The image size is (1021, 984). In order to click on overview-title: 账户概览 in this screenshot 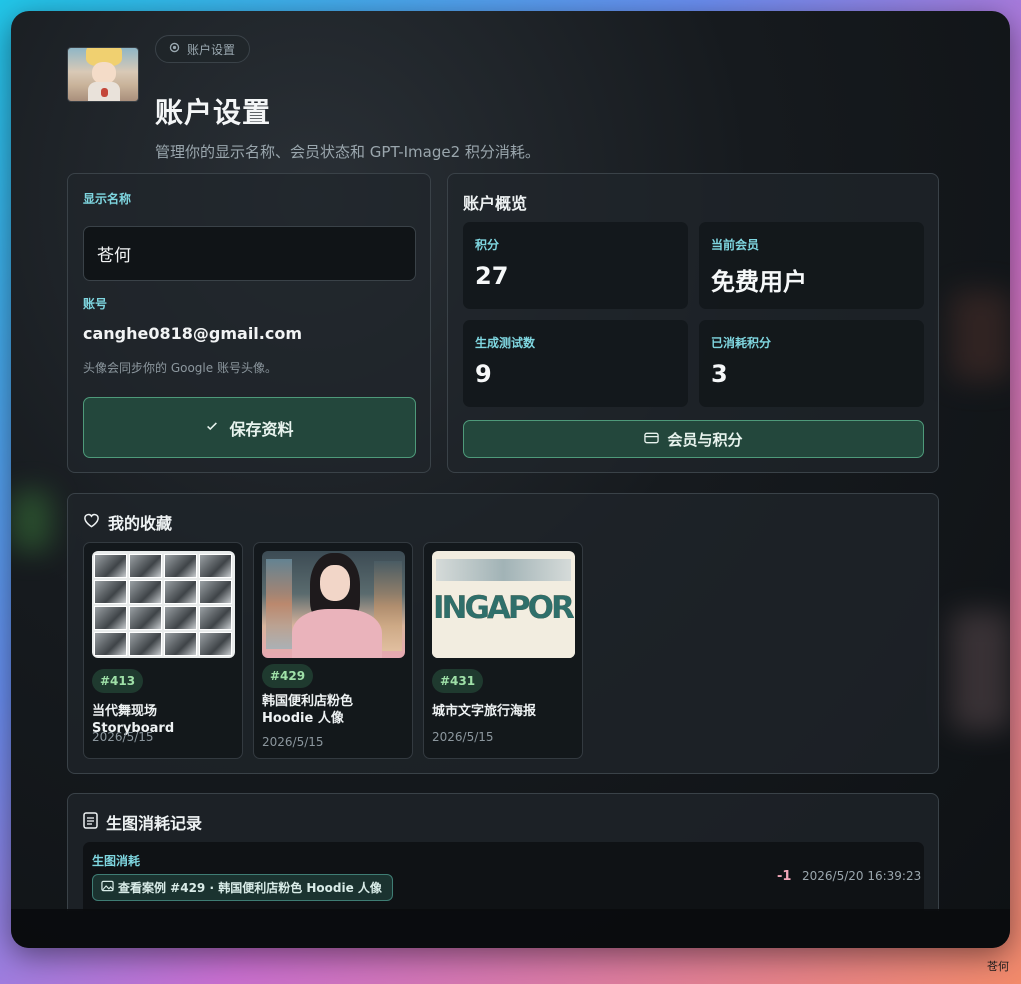, I will do `click(495, 203)`.